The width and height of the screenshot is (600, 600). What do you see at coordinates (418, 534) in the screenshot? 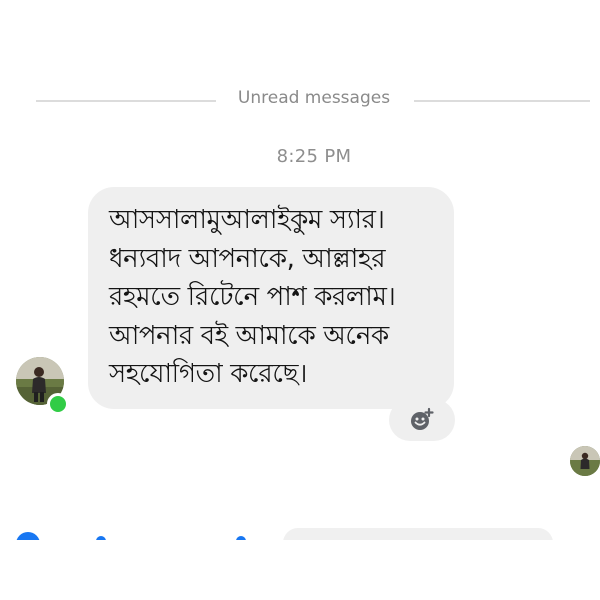
I see `message-input` at bounding box center [418, 534].